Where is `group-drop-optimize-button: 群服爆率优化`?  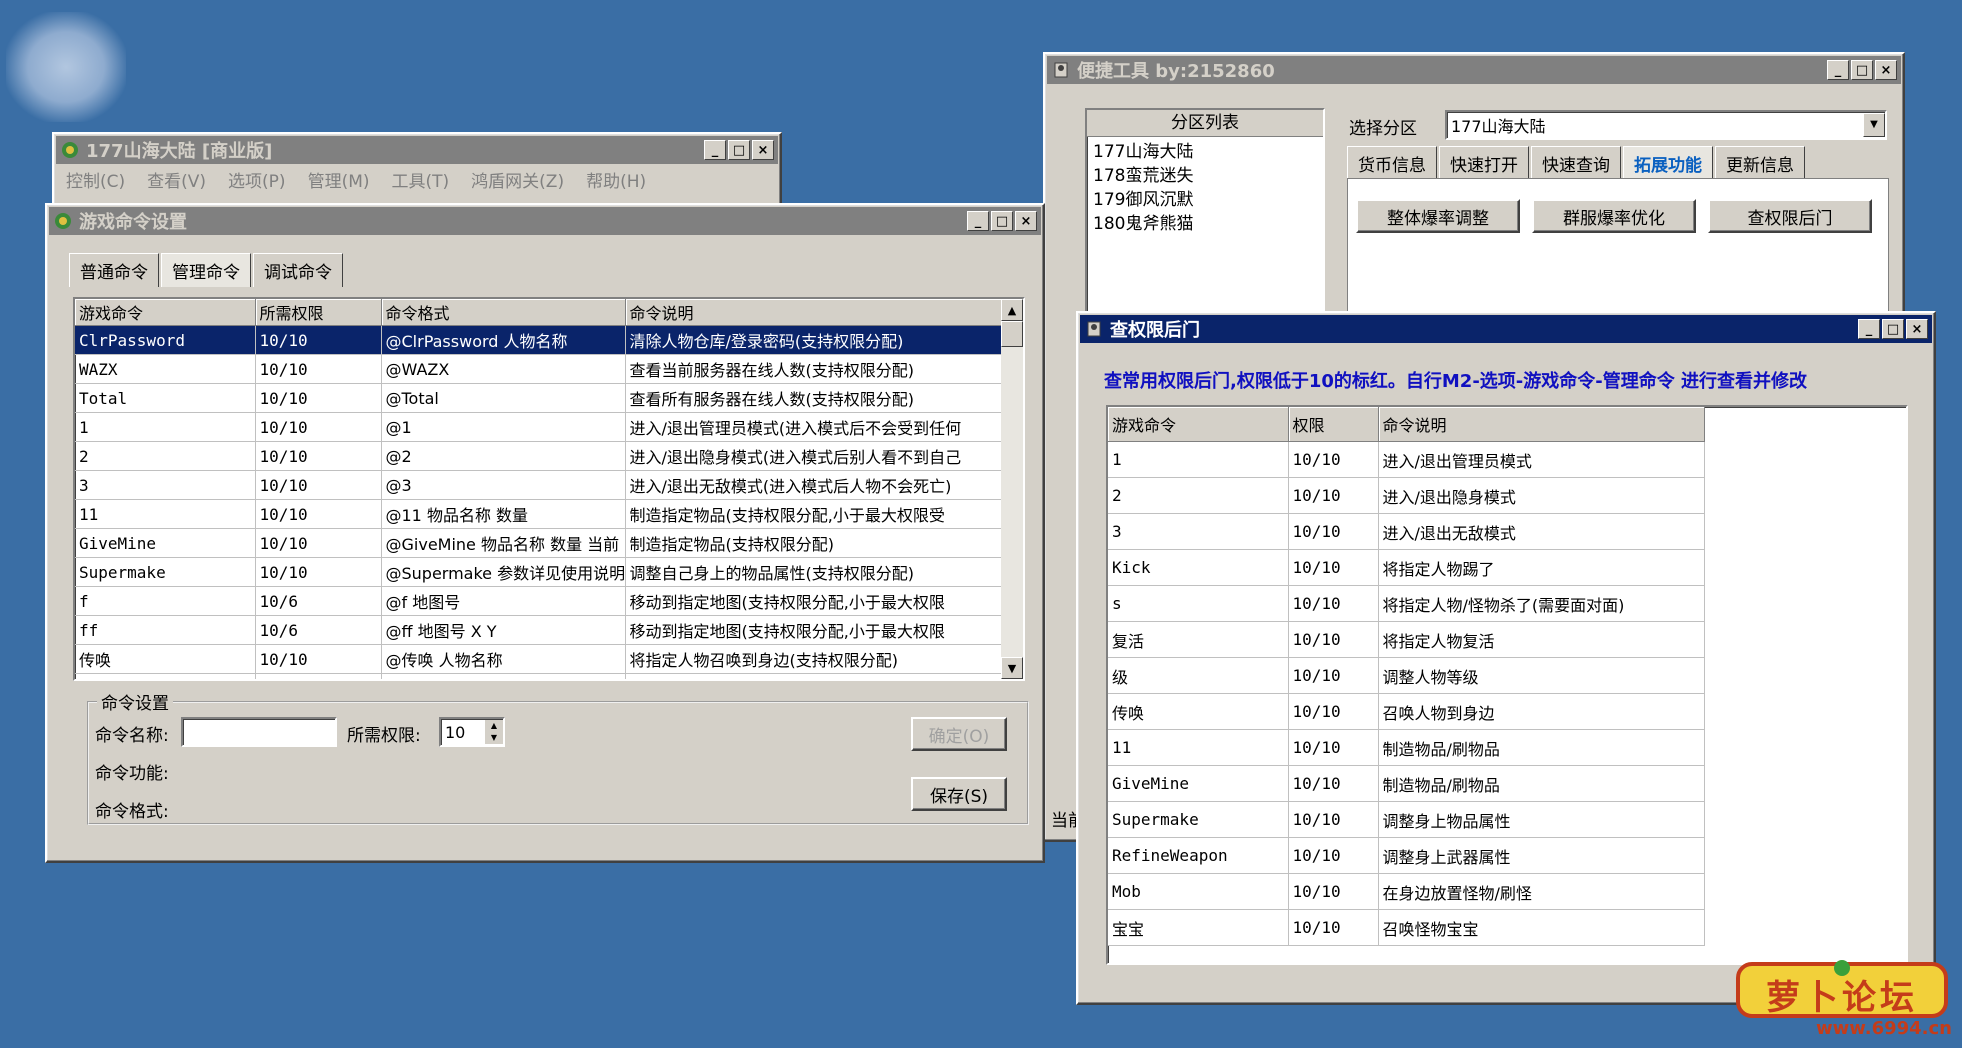 group-drop-optimize-button: 群服爆率优化 is located at coordinates (1614, 216).